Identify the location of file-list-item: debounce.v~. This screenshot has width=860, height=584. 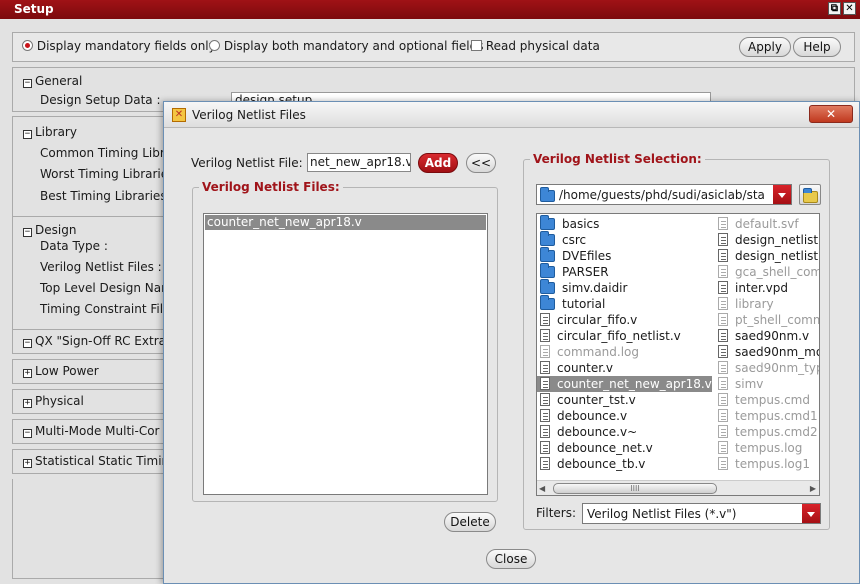
(624, 432).